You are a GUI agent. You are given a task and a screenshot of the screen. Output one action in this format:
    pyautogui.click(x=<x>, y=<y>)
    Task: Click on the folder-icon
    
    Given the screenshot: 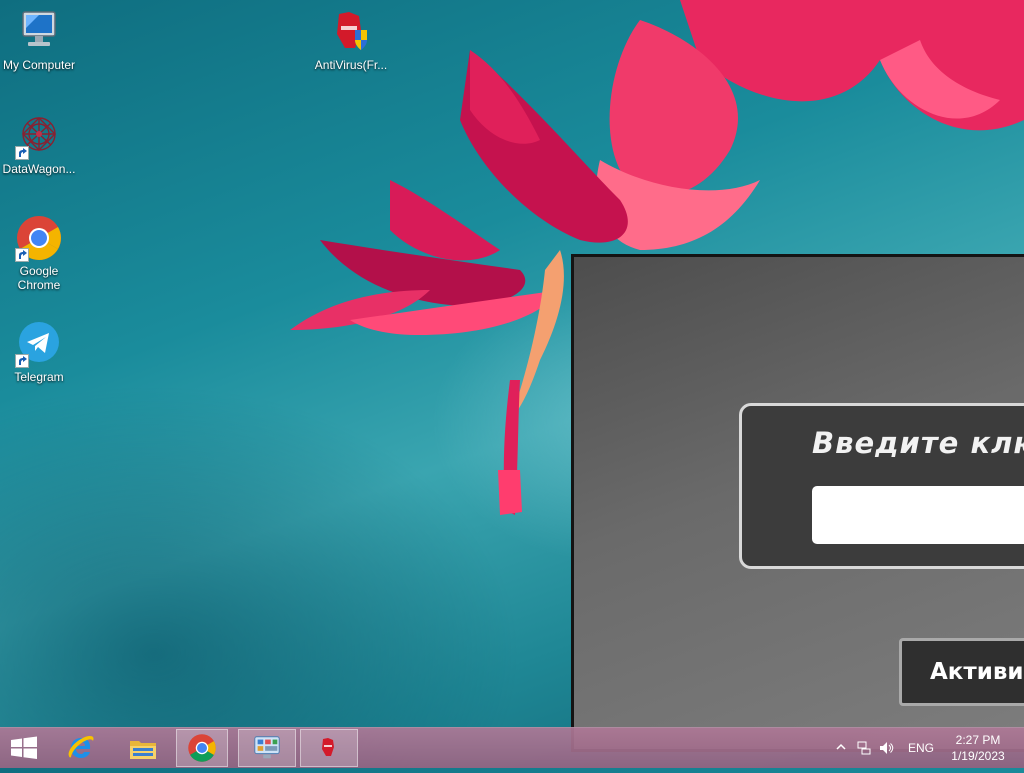 What is the action you would take?
    pyautogui.click(x=143, y=750)
    